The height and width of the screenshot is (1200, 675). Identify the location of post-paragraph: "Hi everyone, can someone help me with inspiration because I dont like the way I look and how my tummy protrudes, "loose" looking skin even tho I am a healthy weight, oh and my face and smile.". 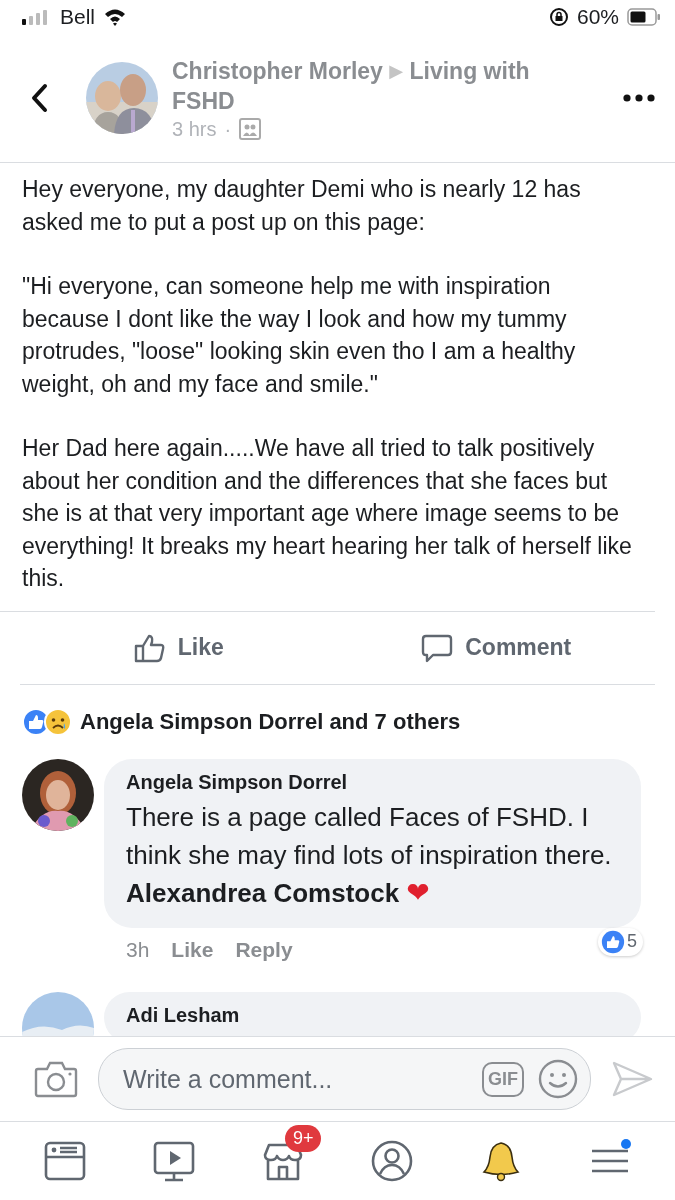
(299, 335).